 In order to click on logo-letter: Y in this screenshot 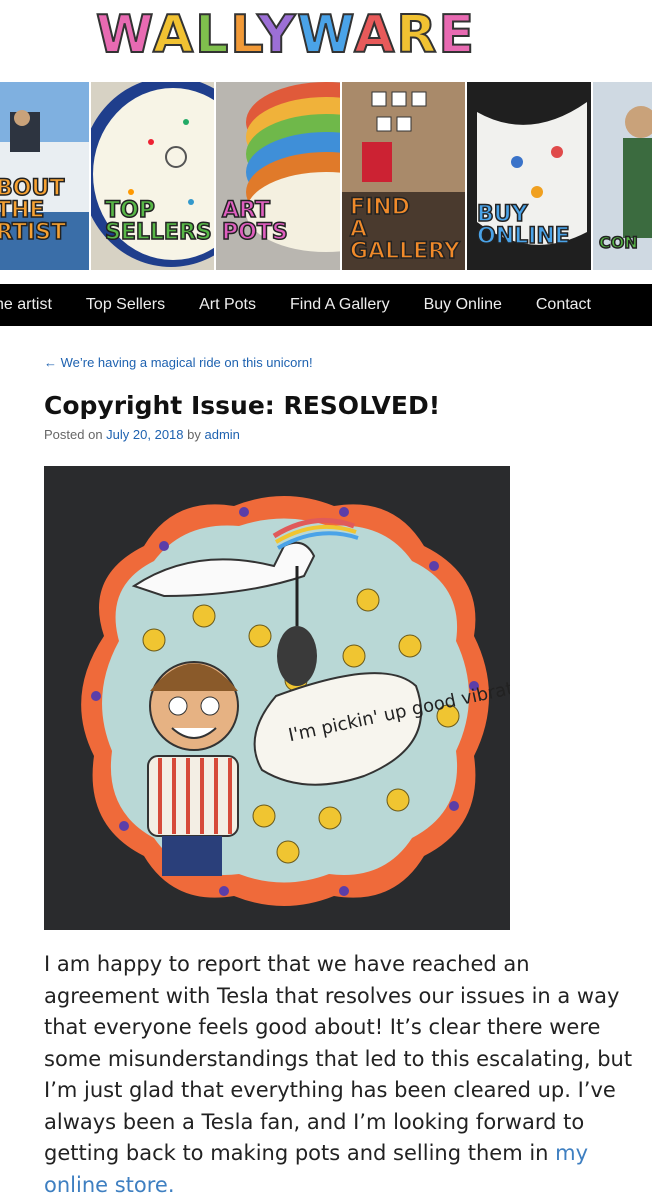, I will do `click(277, 35)`.